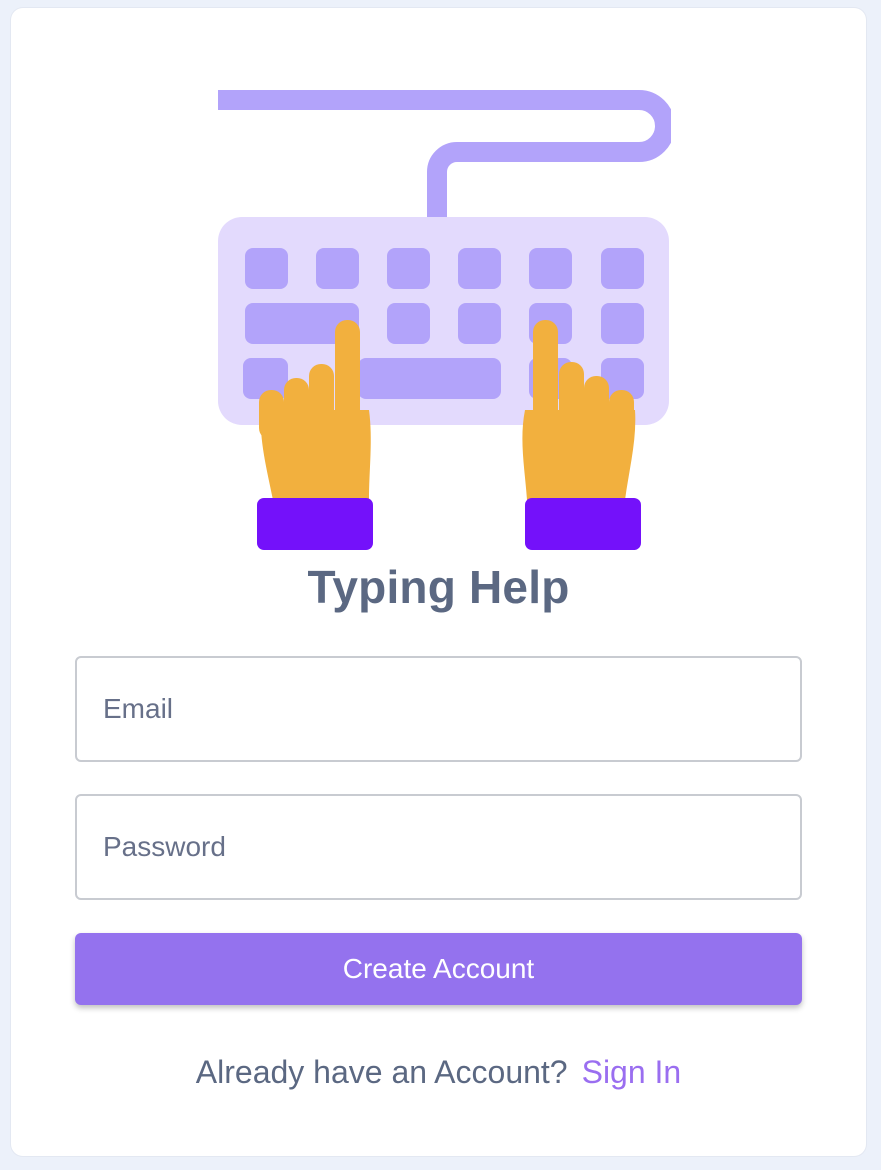 The height and width of the screenshot is (1170, 881). I want to click on email-field, so click(438, 709).